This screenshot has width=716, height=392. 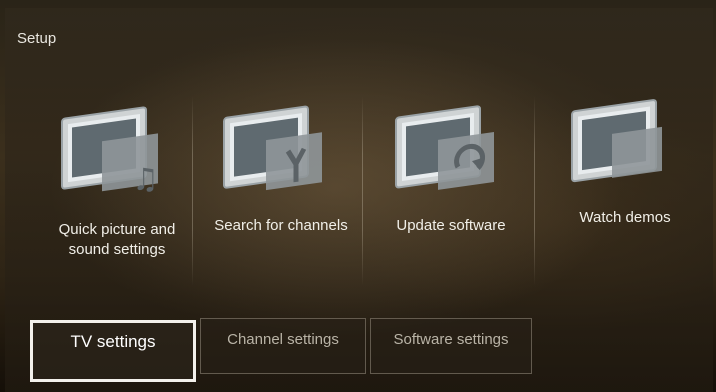 What do you see at coordinates (110, 152) in the screenshot?
I see `music-note-icon: ♫` at bounding box center [110, 152].